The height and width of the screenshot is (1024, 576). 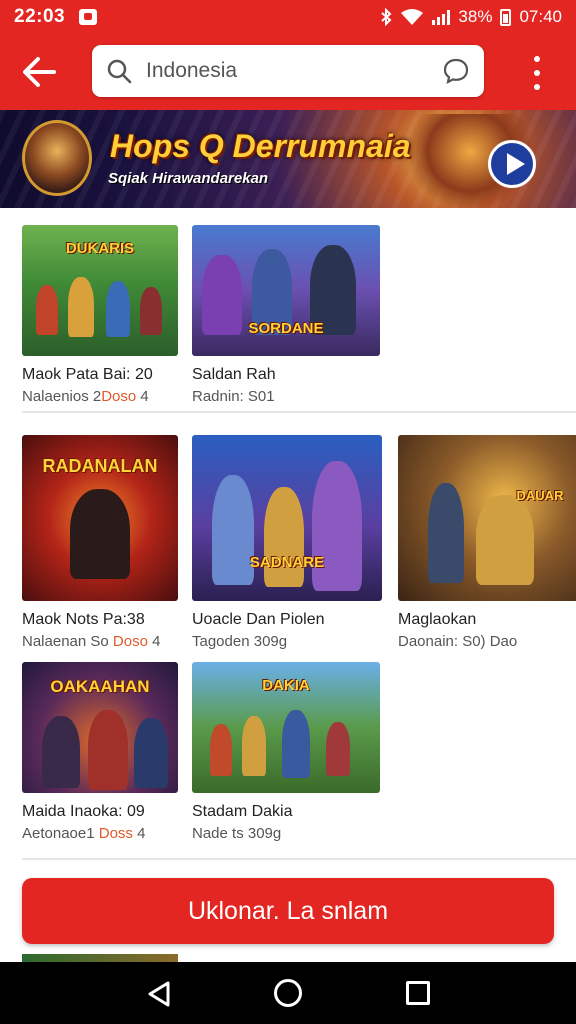 I want to click on status-time: 22:03, so click(x=40, y=16).